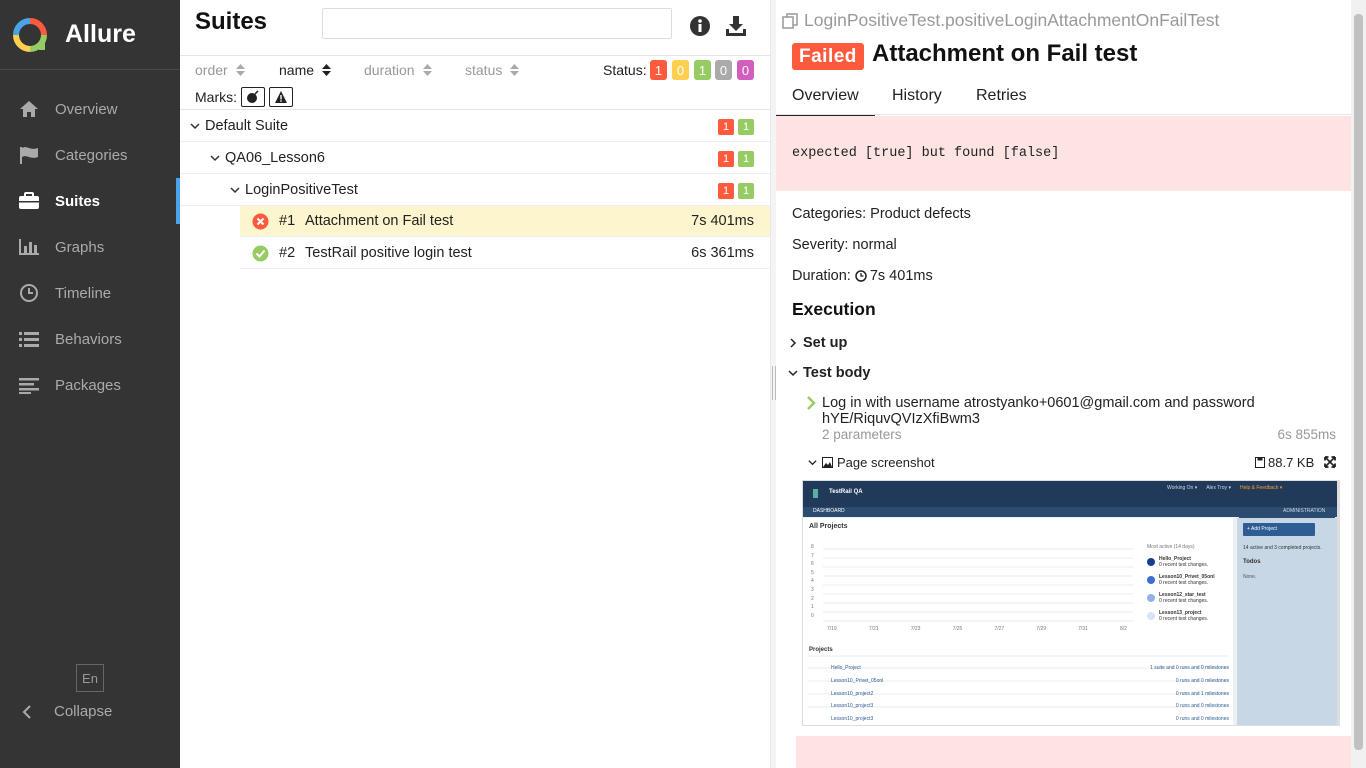  What do you see at coordinates (90, 293) in the screenshot?
I see `sidebar-item-timeline: Timeline` at bounding box center [90, 293].